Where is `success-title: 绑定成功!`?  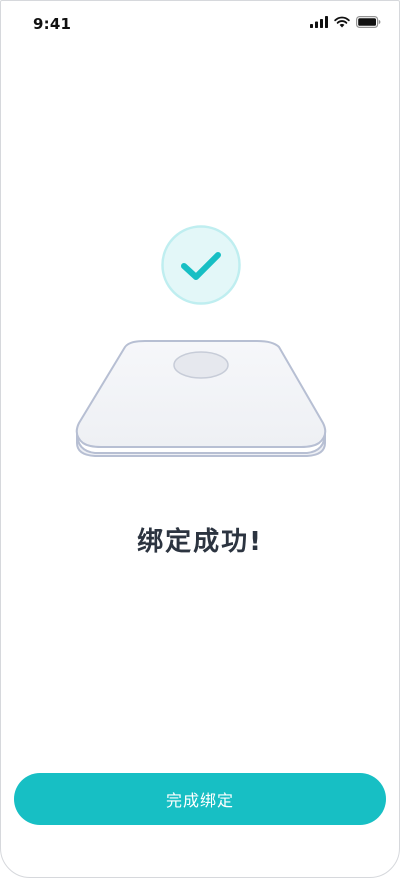
success-title: 绑定成功! is located at coordinates (200, 542).